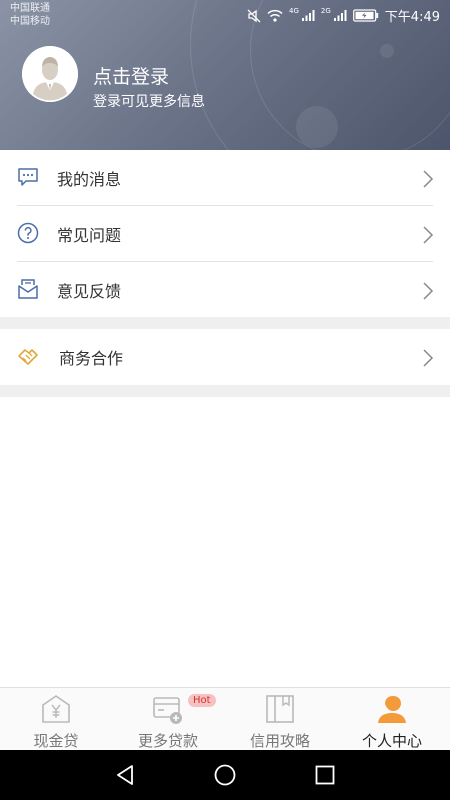  I want to click on login-subtitle: 登录可见更多信息, so click(149, 102).